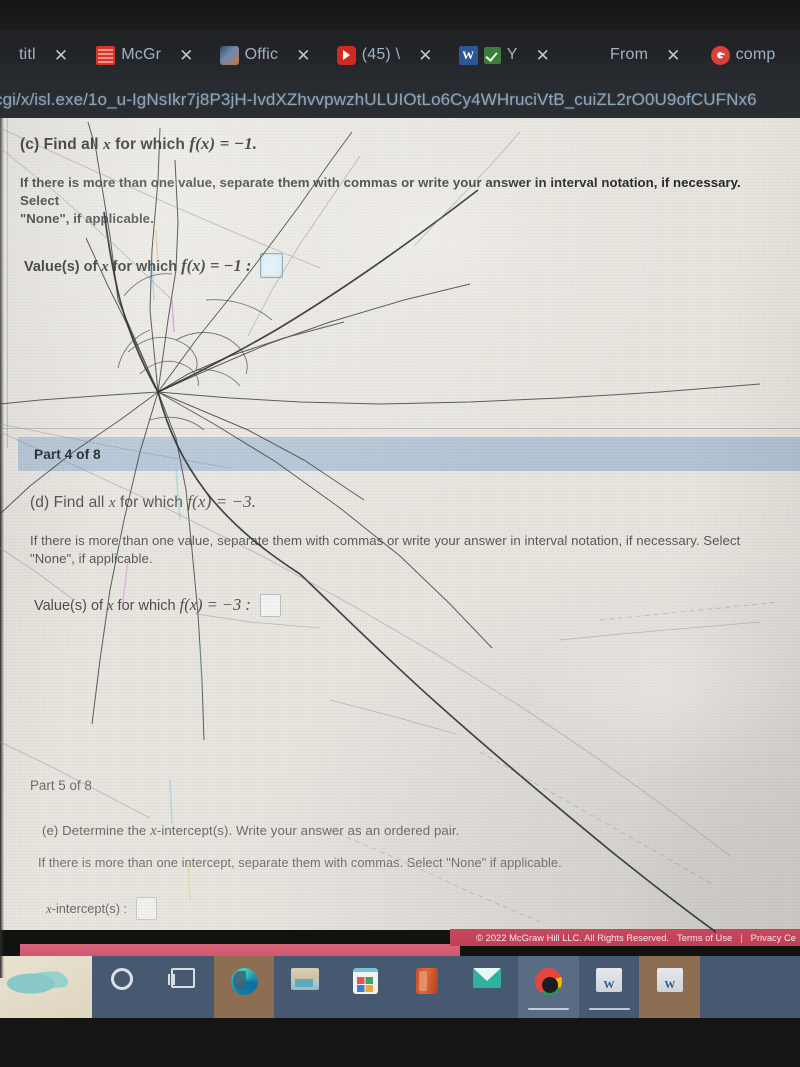  I want to click on browser-tab-4: (45) \ ✕, so click(391, 55).